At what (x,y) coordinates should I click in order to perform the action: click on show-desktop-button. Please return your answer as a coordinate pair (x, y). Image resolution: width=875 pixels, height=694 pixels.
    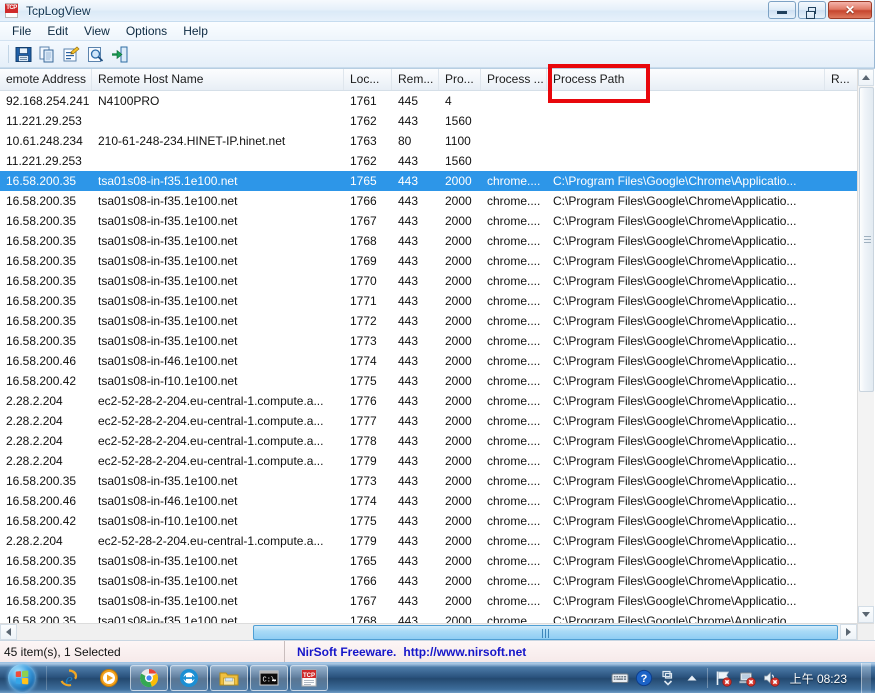
    Looking at the image, I should click on (866, 678).